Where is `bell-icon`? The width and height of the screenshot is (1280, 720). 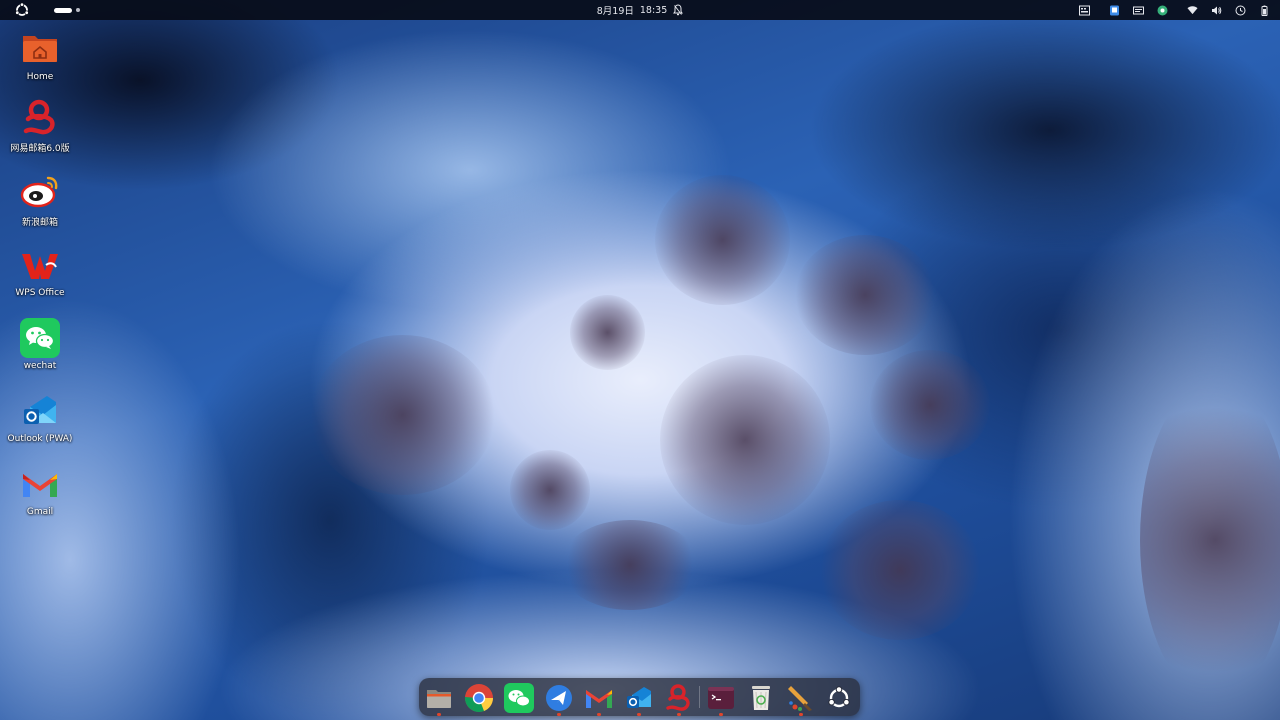 bell-icon is located at coordinates (678, 10).